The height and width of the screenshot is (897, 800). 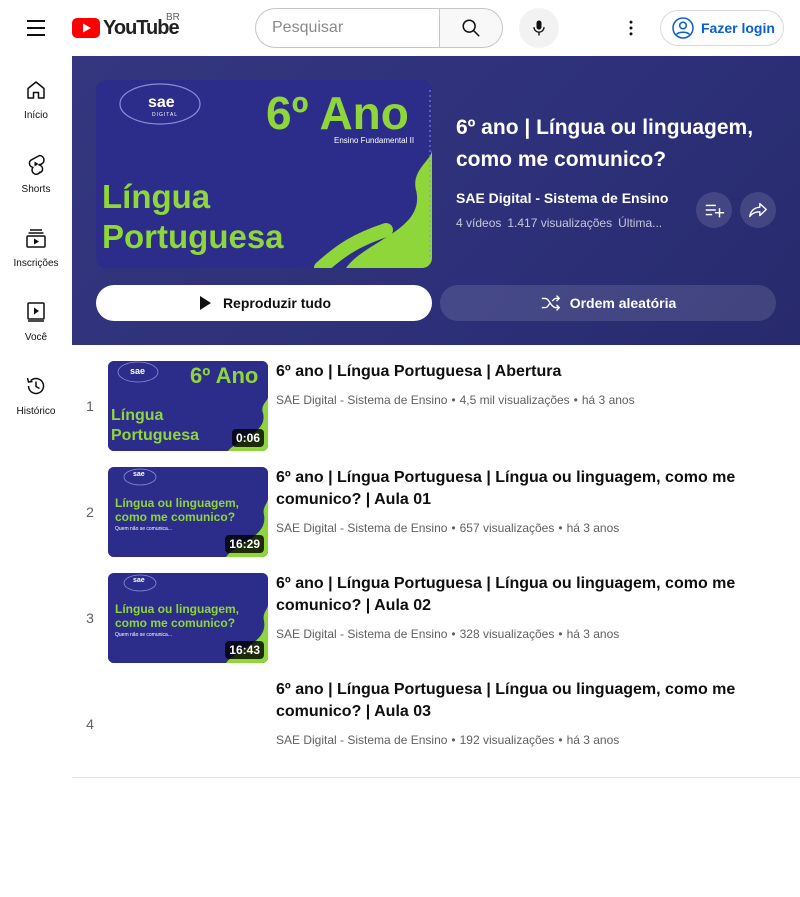 I want to click on more-vert-icon, so click(x=631, y=28).